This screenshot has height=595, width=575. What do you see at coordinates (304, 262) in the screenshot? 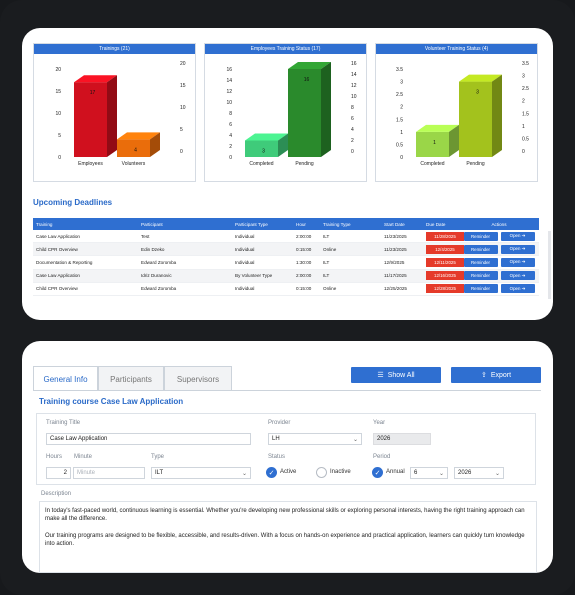
I see `table-cell: 1:30:00` at bounding box center [304, 262].